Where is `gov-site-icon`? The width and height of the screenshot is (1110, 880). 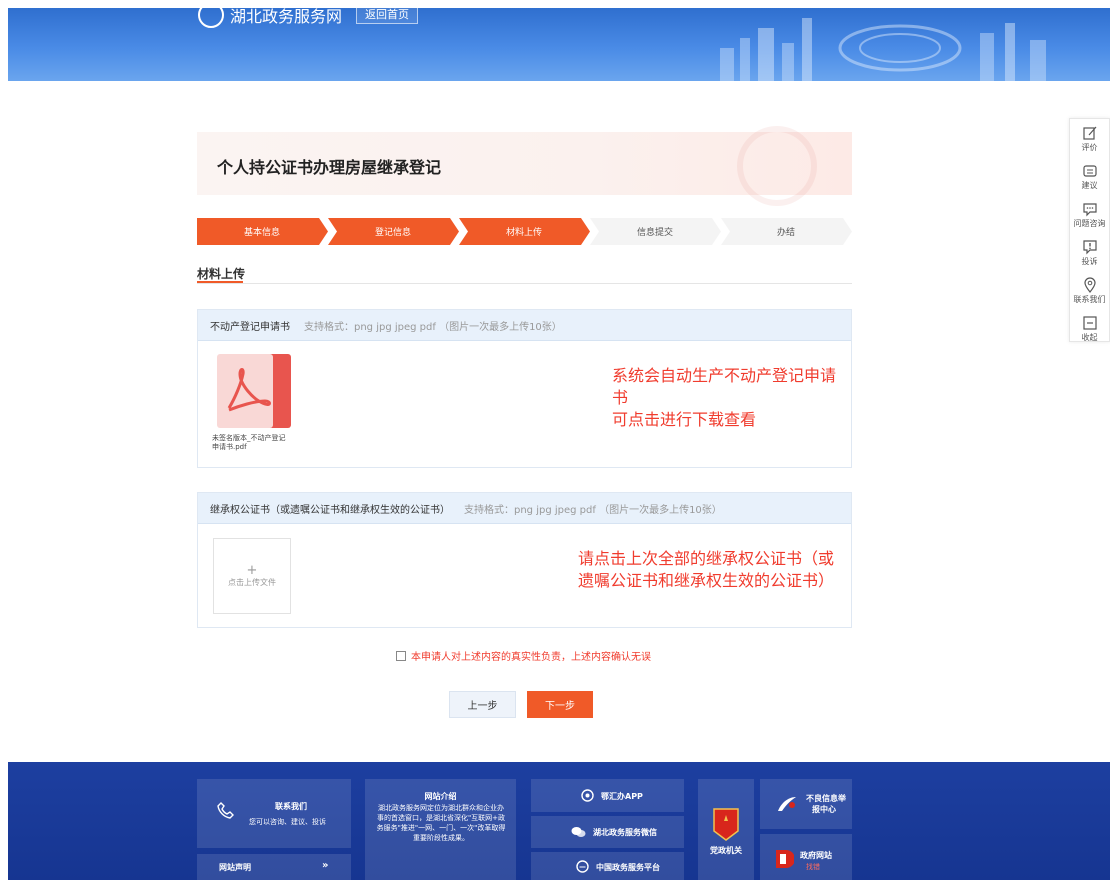 gov-site-icon is located at coordinates (785, 859).